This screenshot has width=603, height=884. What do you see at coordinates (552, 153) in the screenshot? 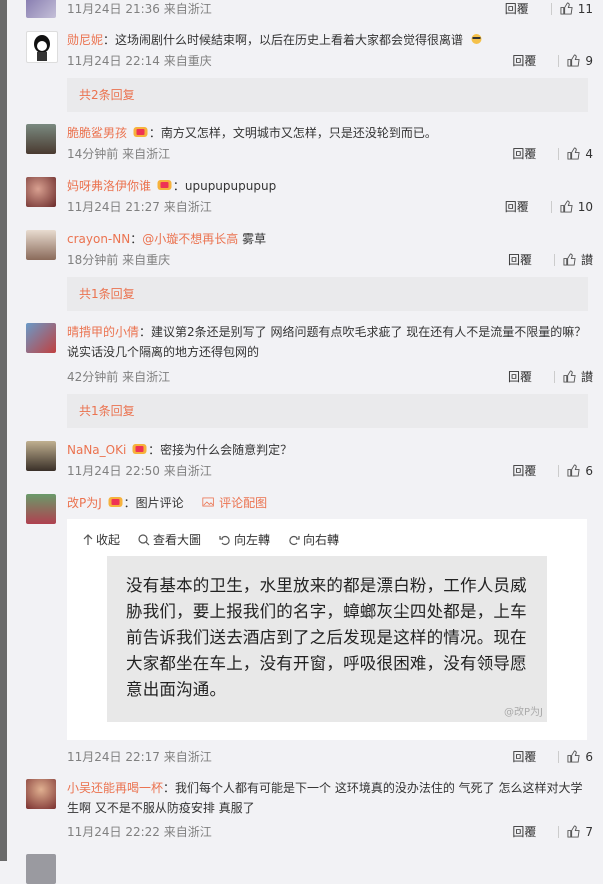
I see `comment-actions: 回覆 4` at bounding box center [552, 153].